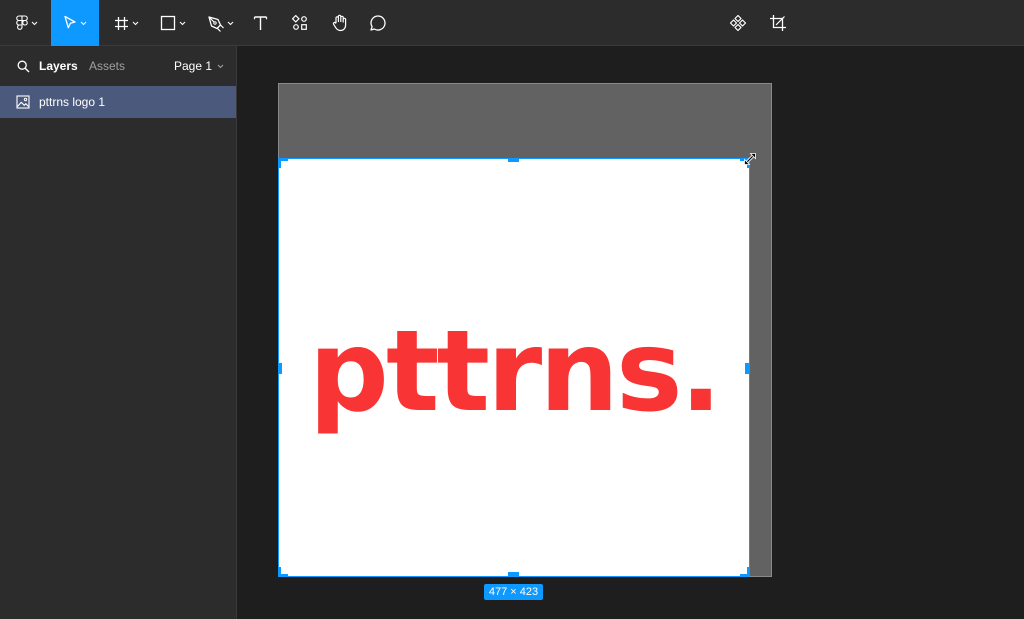 This screenshot has width=1024, height=619. Describe the element at coordinates (745, 572) in the screenshot. I see `crop-handle-bottom-right` at that location.